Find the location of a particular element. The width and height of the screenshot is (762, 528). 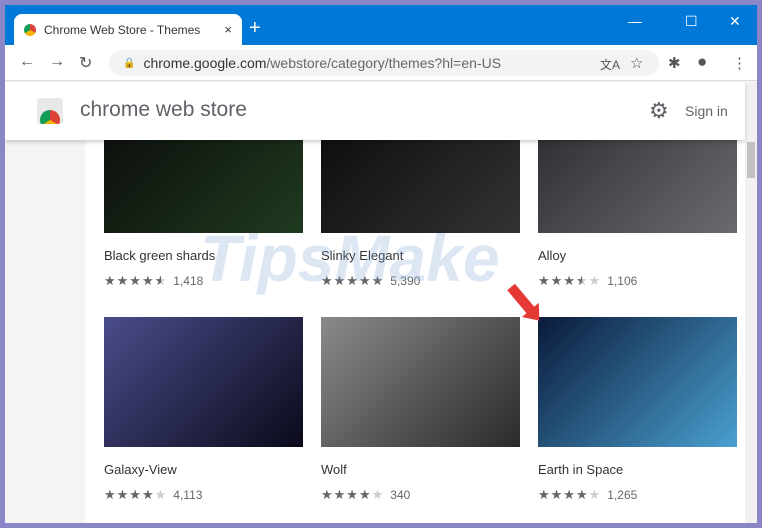

rating-count: 1,265 is located at coordinates (622, 495).